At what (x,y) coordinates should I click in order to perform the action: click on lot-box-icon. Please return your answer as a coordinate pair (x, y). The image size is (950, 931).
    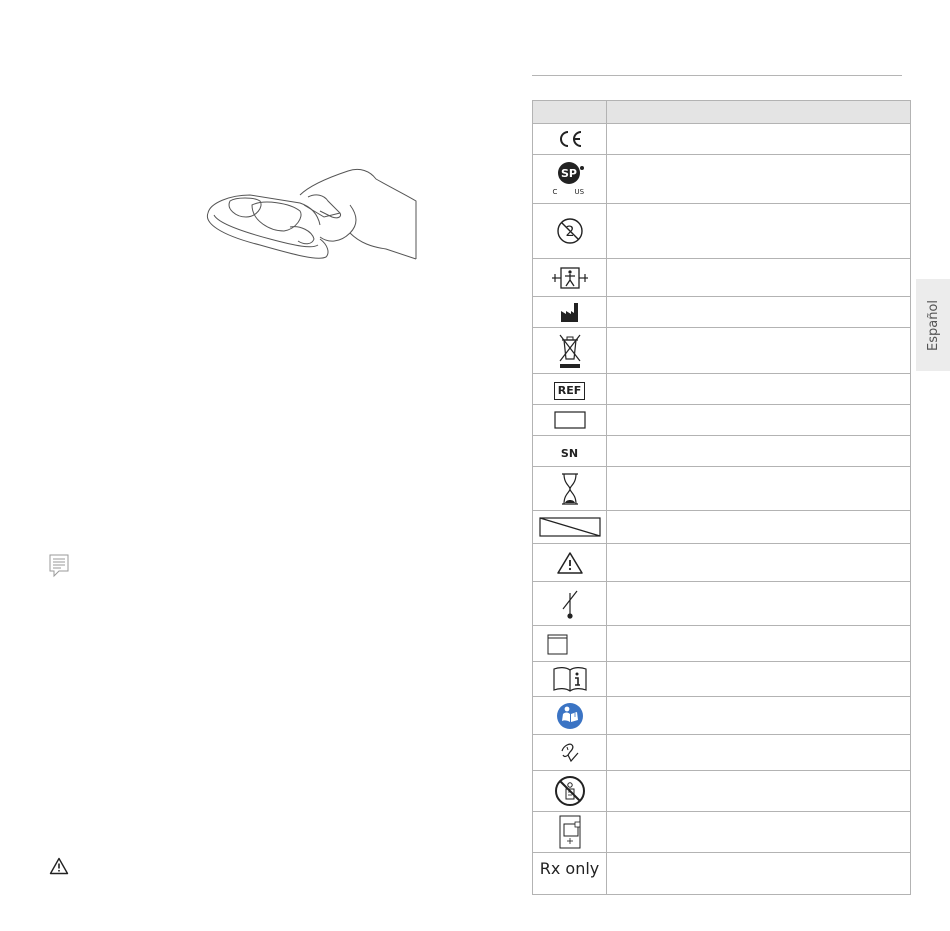
    Looking at the image, I should click on (569, 420).